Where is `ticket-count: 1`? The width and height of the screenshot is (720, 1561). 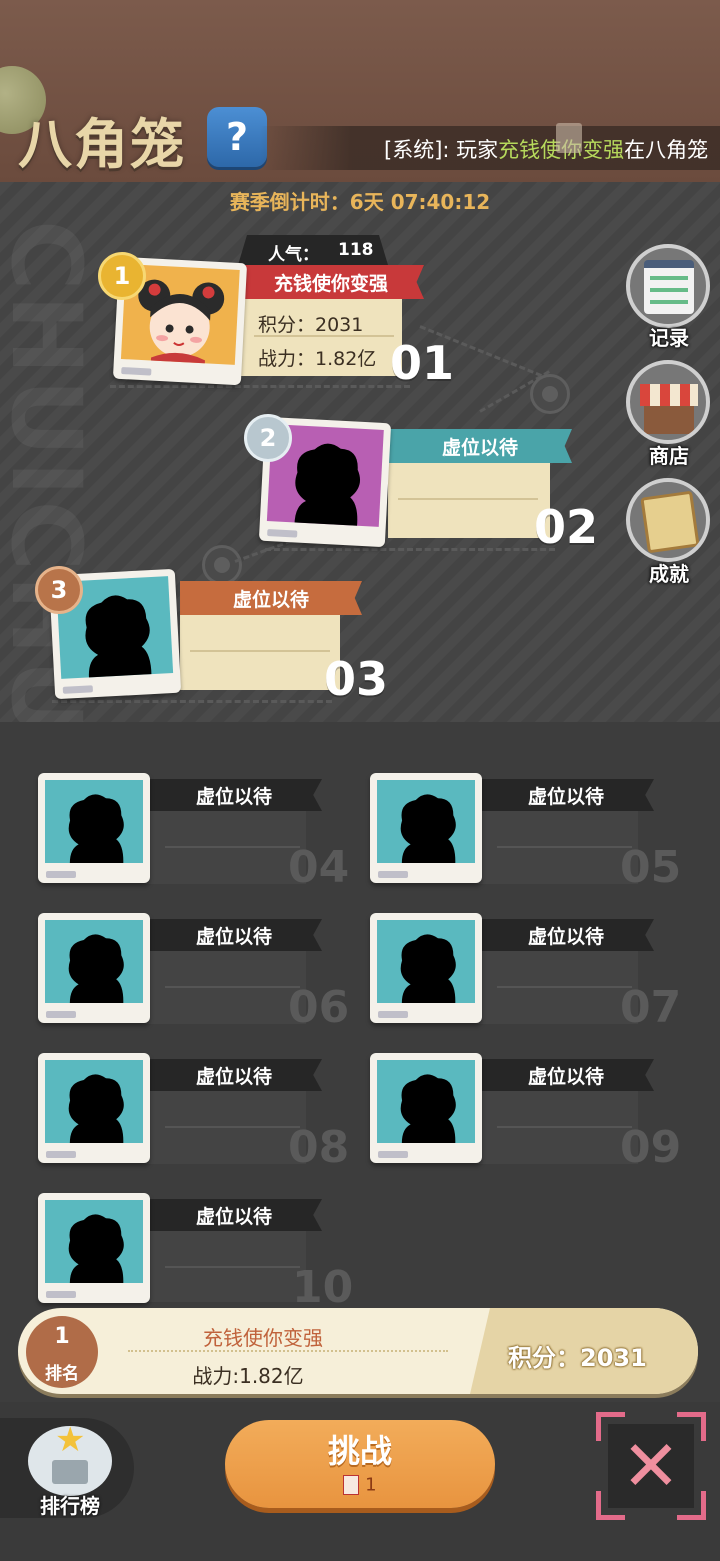 ticket-count: 1 is located at coordinates (371, 1485).